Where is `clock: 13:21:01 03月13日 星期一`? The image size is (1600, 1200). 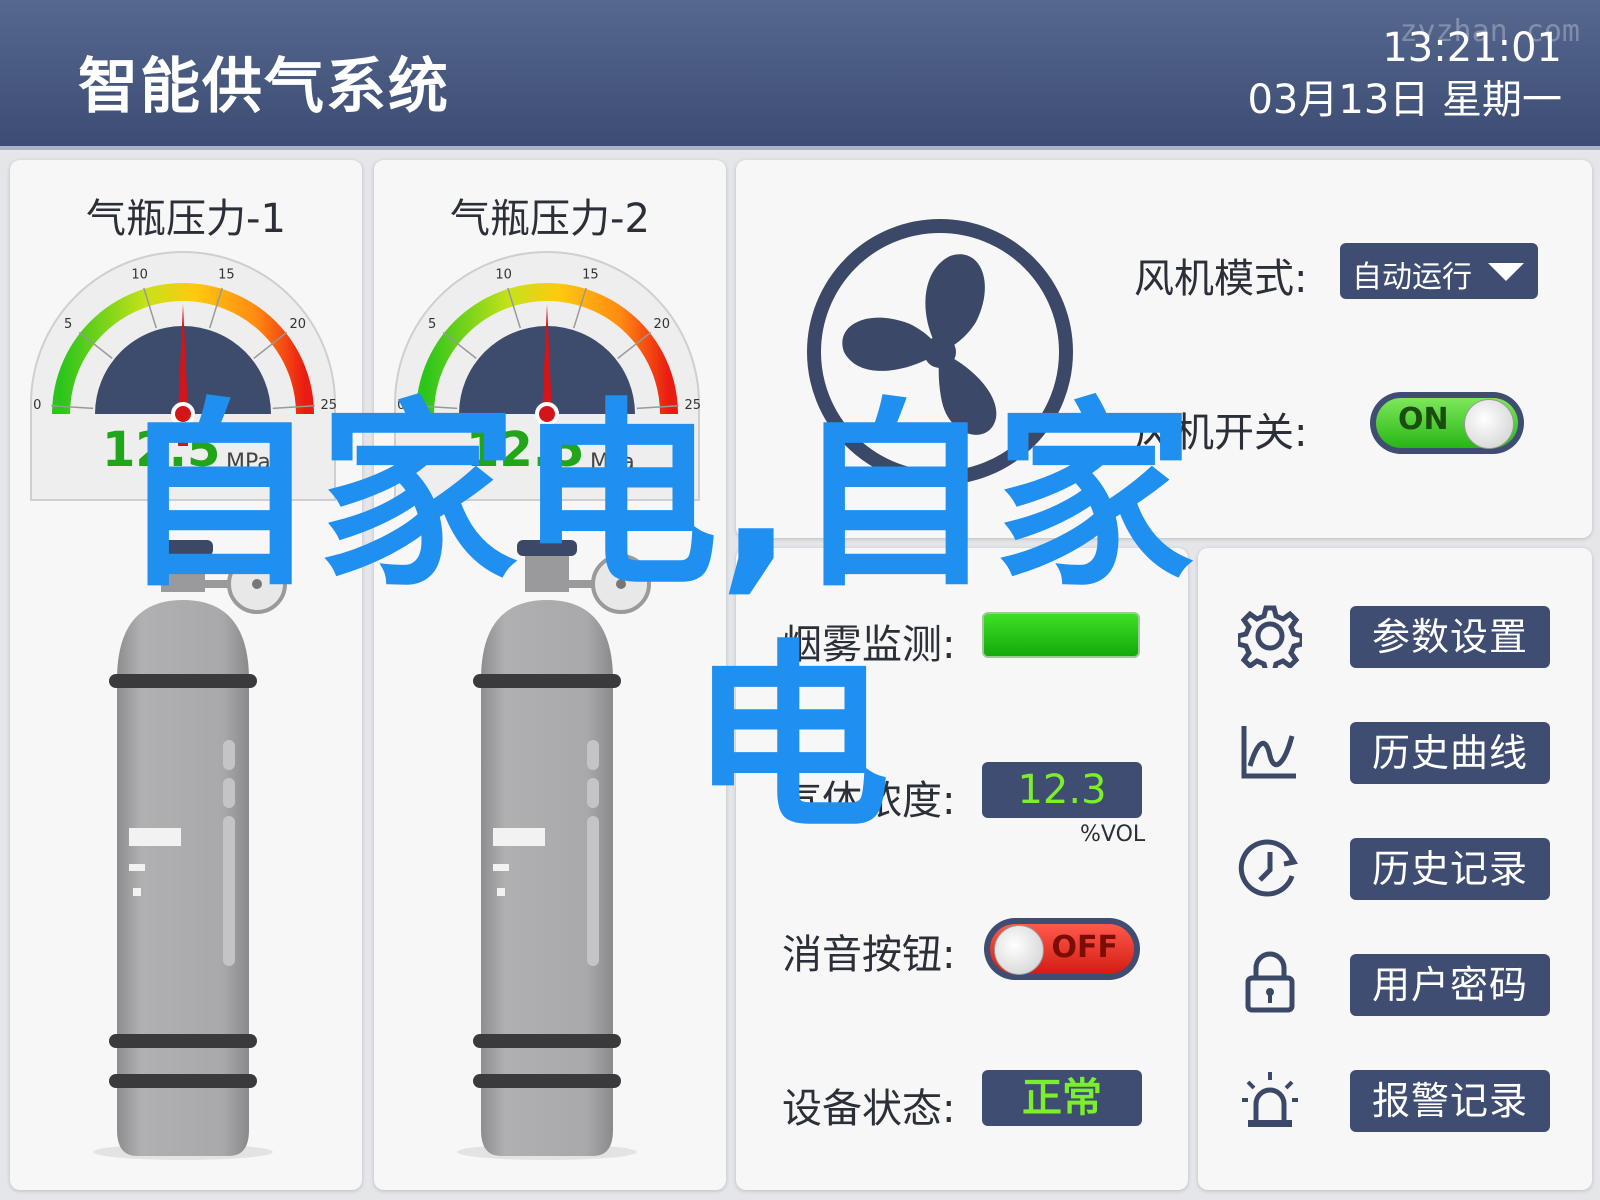
clock: 13:21:01 03月13日 星期一 is located at coordinates (1404, 74).